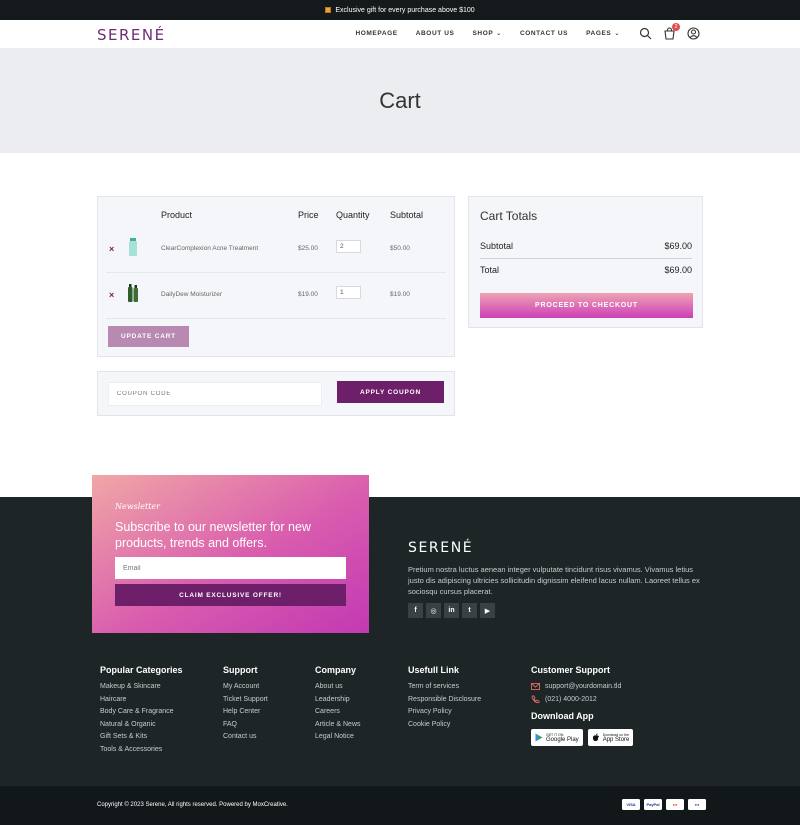 The image size is (800, 825). Describe the element at coordinates (215, 394) in the screenshot. I see `coupon-code-input` at that location.